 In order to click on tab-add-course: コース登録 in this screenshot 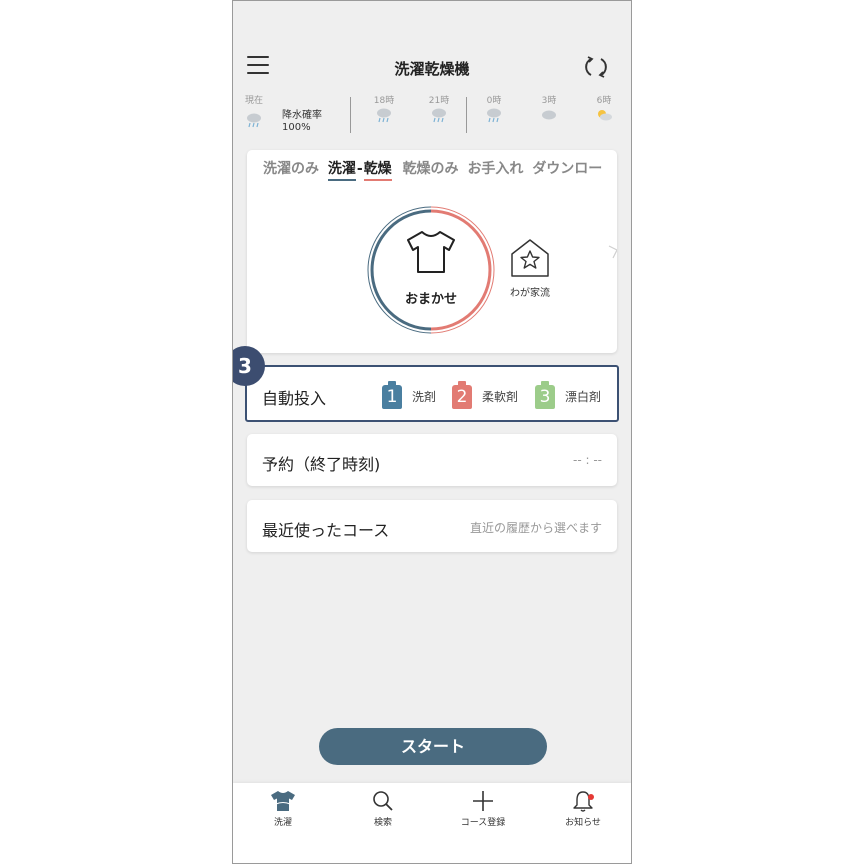, I will do `click(483, 808)`.